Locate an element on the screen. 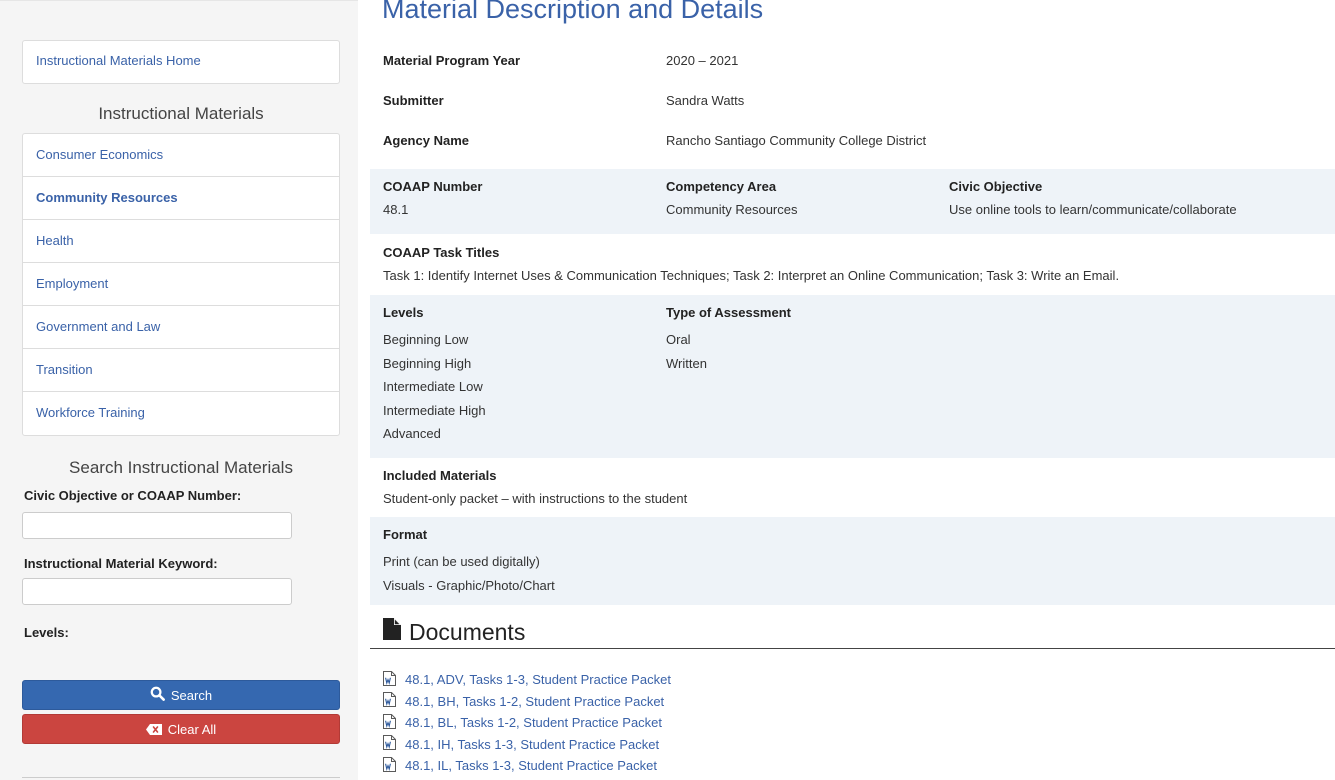  submitter-label: Submitter is located at coordinates (413, 100).